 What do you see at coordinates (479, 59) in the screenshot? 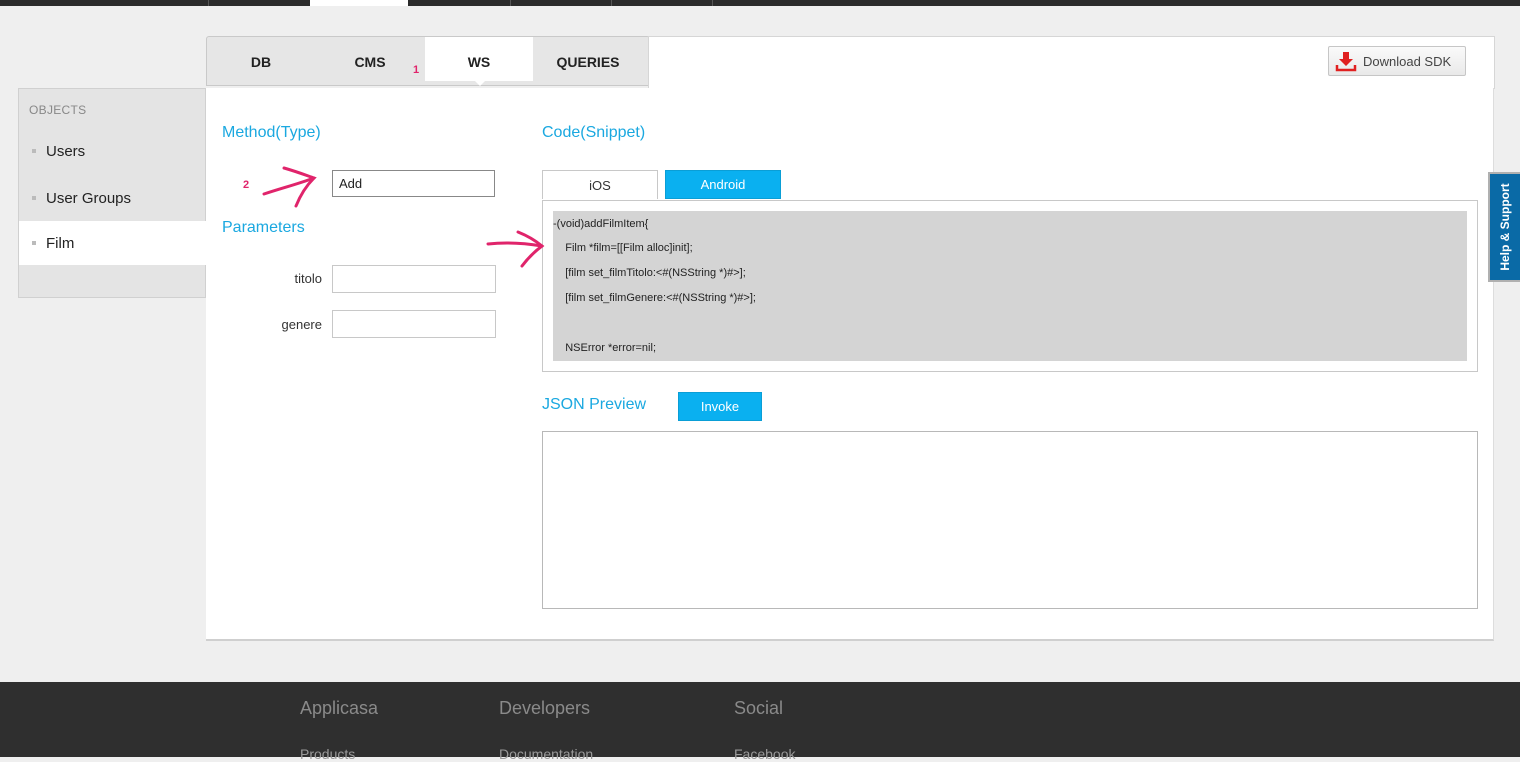
I see `tab-ws: WS` at bounding box center [479, 59].